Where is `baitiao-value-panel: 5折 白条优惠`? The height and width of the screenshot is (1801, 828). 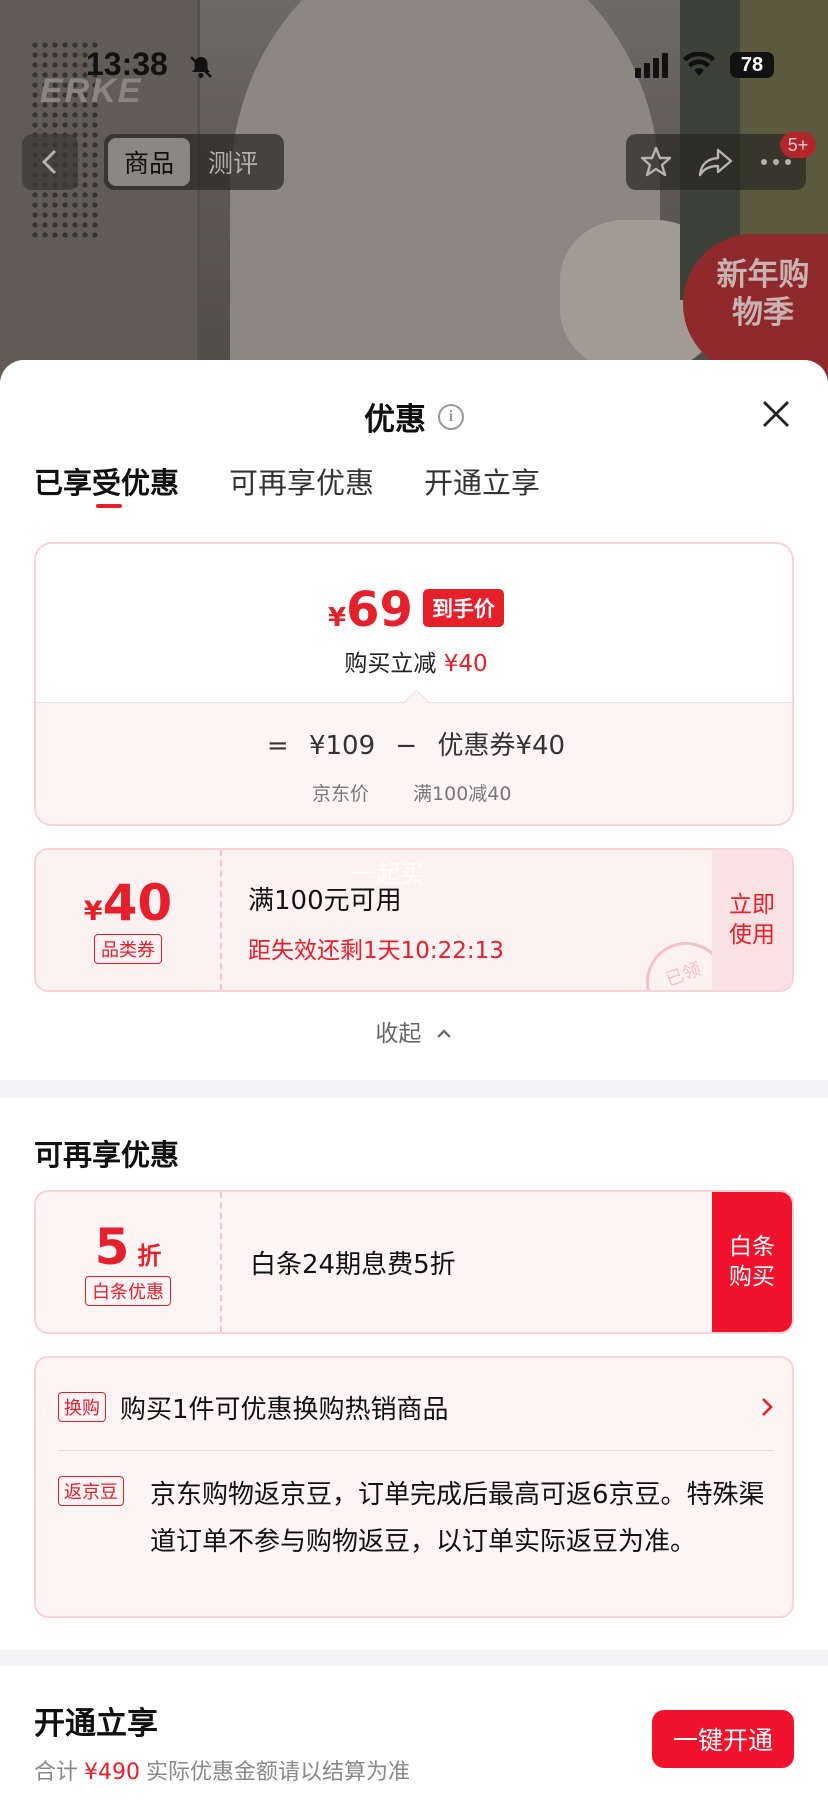 baitiao-value-panel: 5折 白条优惠 is located at coordinates (129, 1262).